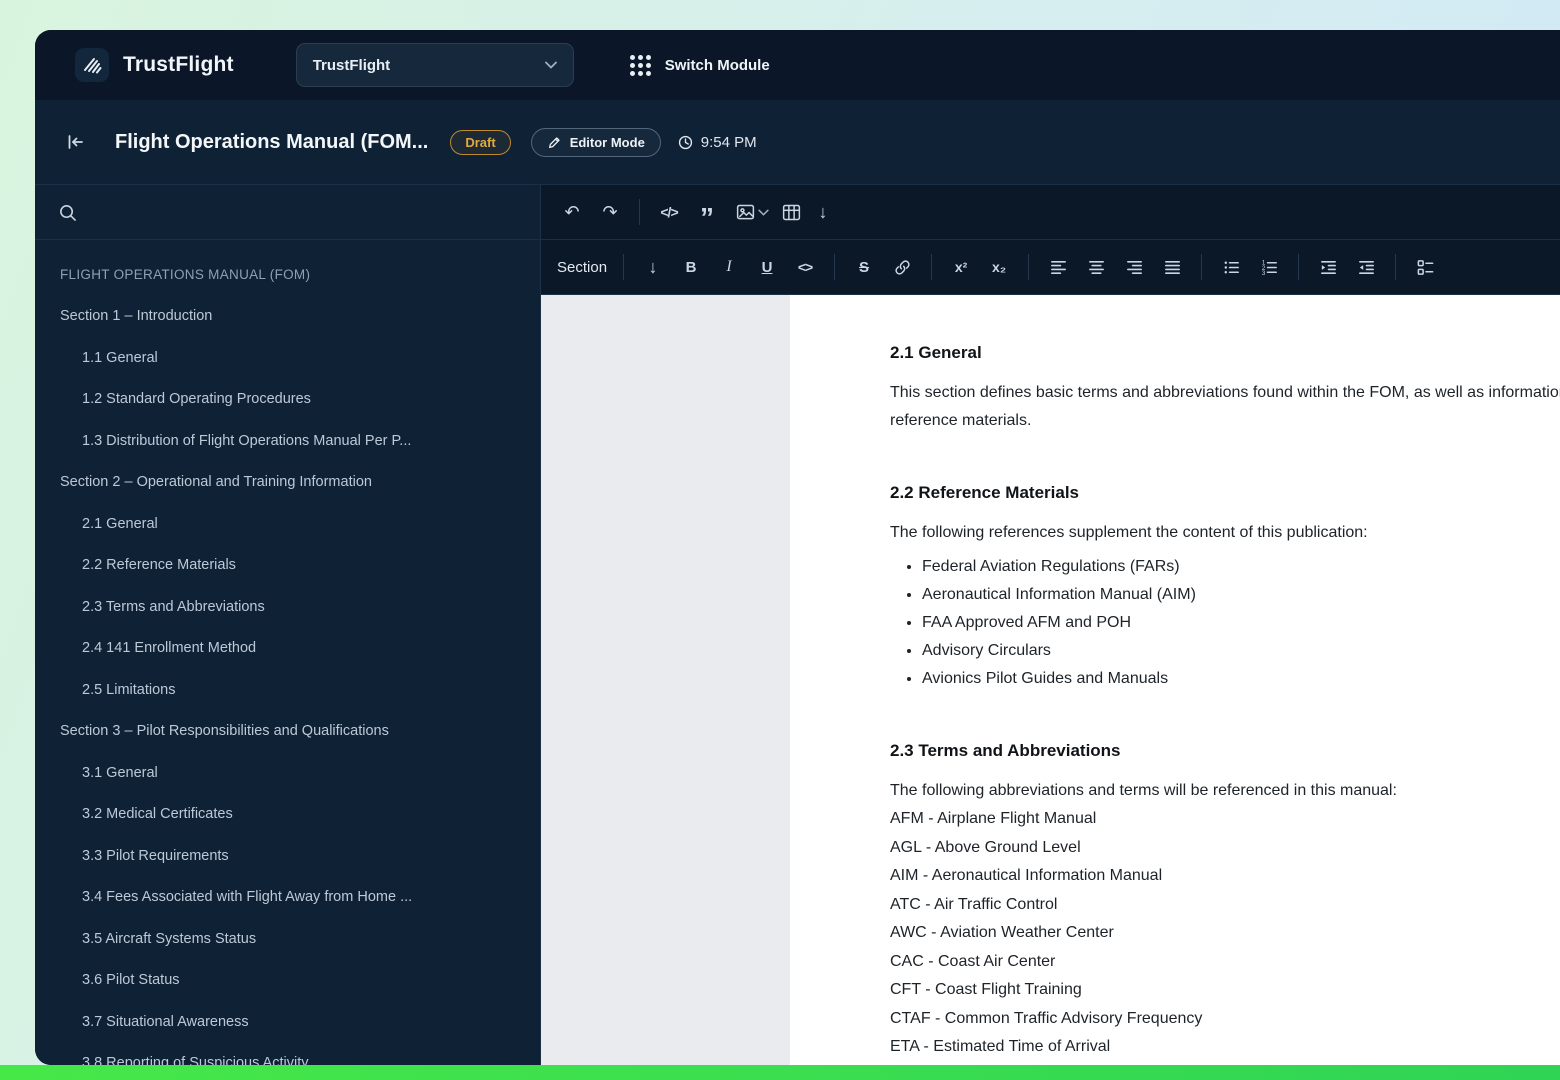 The height and width of the screenshot is (1080, 1560). I want to click on toc-item: 3.7 Situational Awareness, so click(287, 1022).